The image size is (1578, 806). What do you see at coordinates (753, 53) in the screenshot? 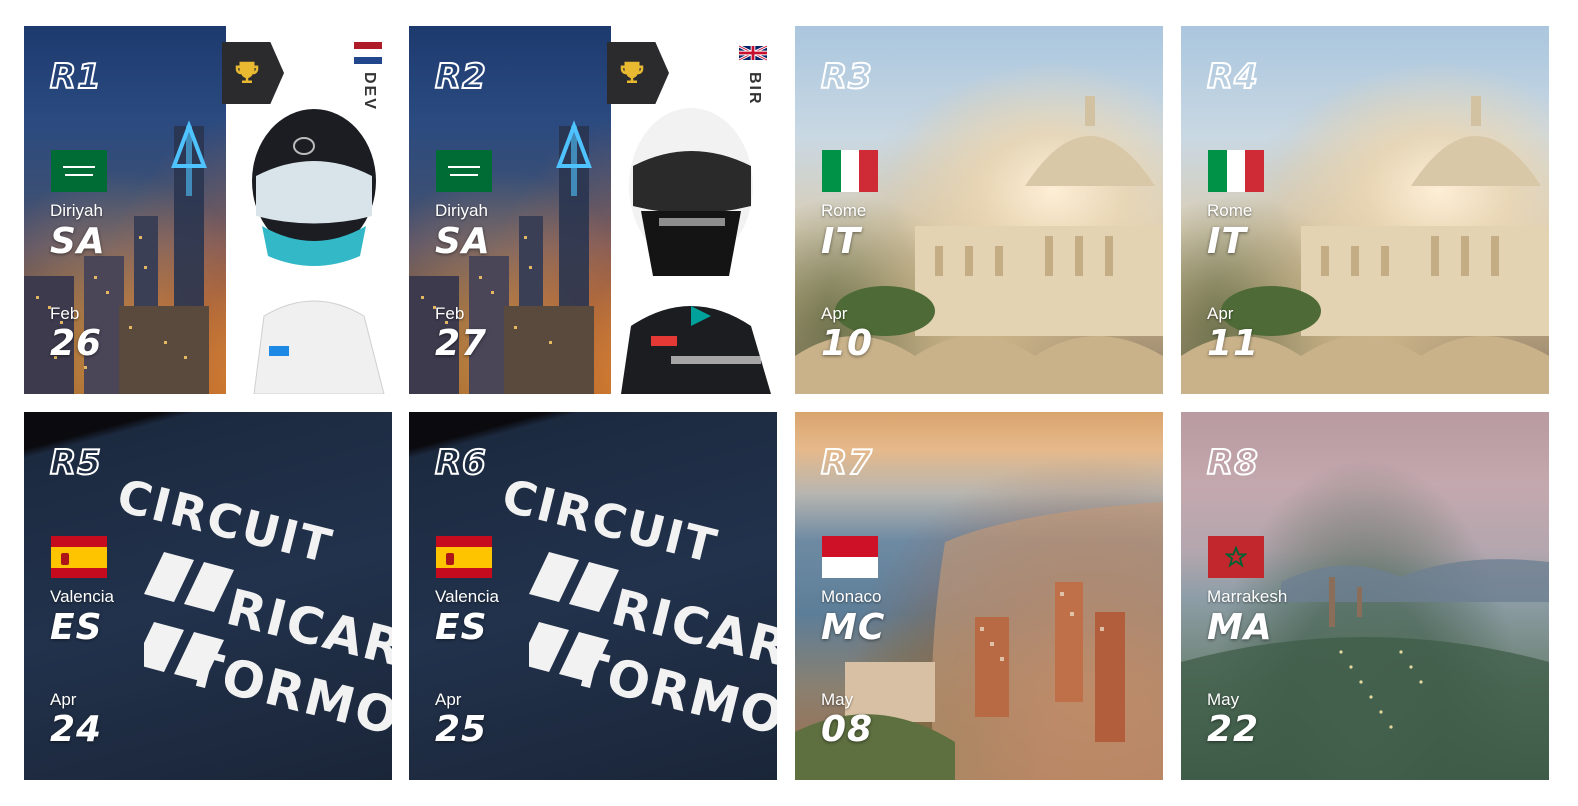
I see `winner-flag-united-kingdom` at bounding box center [753, 53].